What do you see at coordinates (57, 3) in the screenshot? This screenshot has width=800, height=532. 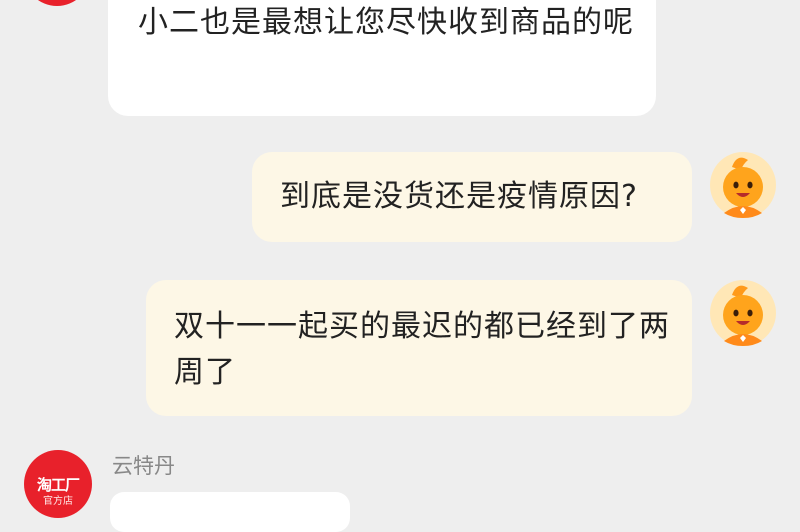 I see `shop-avatar-previous` at bounding box center [57, 3].